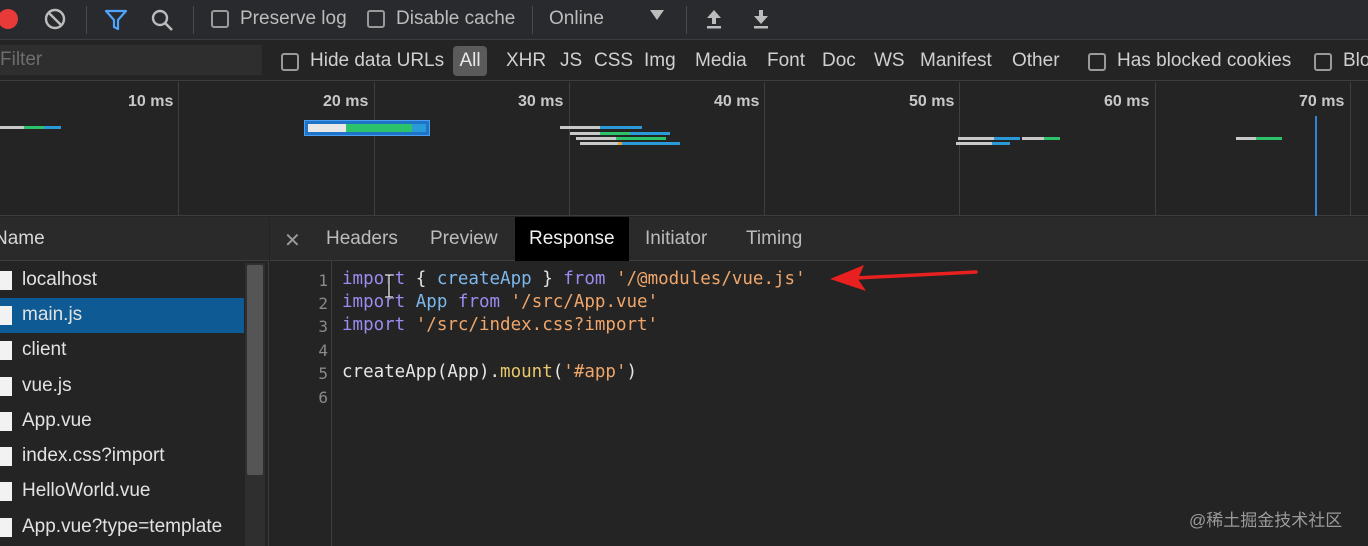 This screenshot has height=546, width=1368. What do you see at coordinates (323, 397) in the screenshot?
I see `line-number: 6` at bounding box center [323, 397].